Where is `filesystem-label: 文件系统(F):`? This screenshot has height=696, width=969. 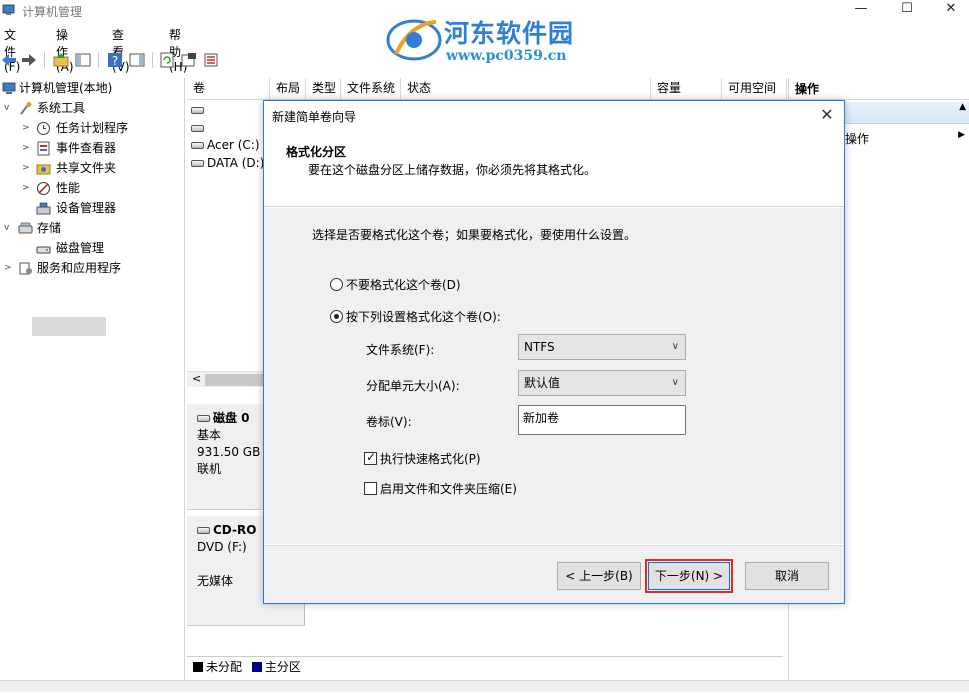 filesystem-label: 文件系统(F): is located at coordinates (400, 350).